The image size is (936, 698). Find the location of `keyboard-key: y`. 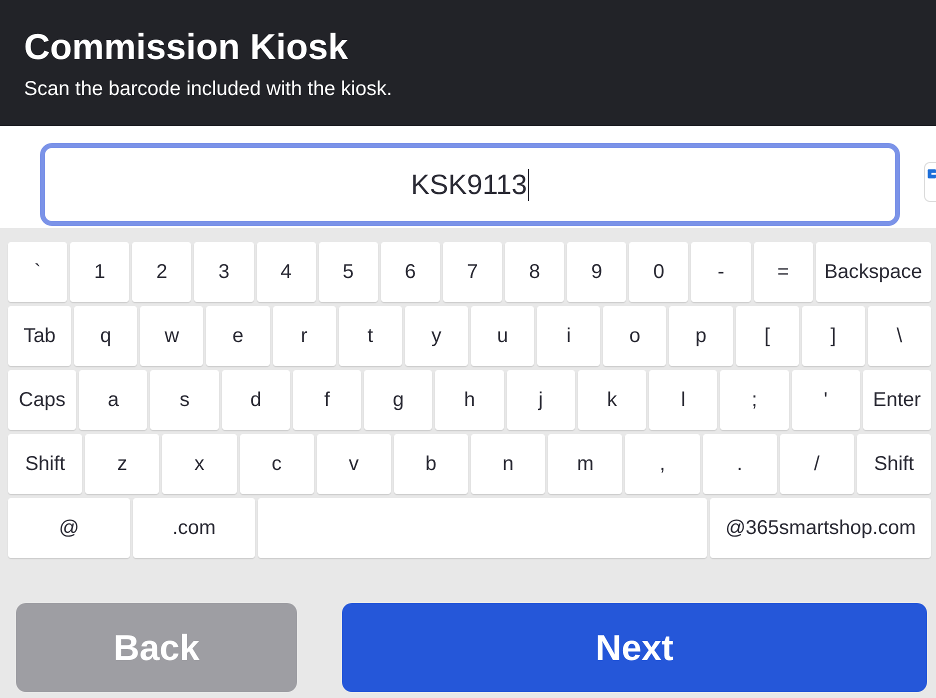

keyboard-key: y is located at coordinates (436, 336).